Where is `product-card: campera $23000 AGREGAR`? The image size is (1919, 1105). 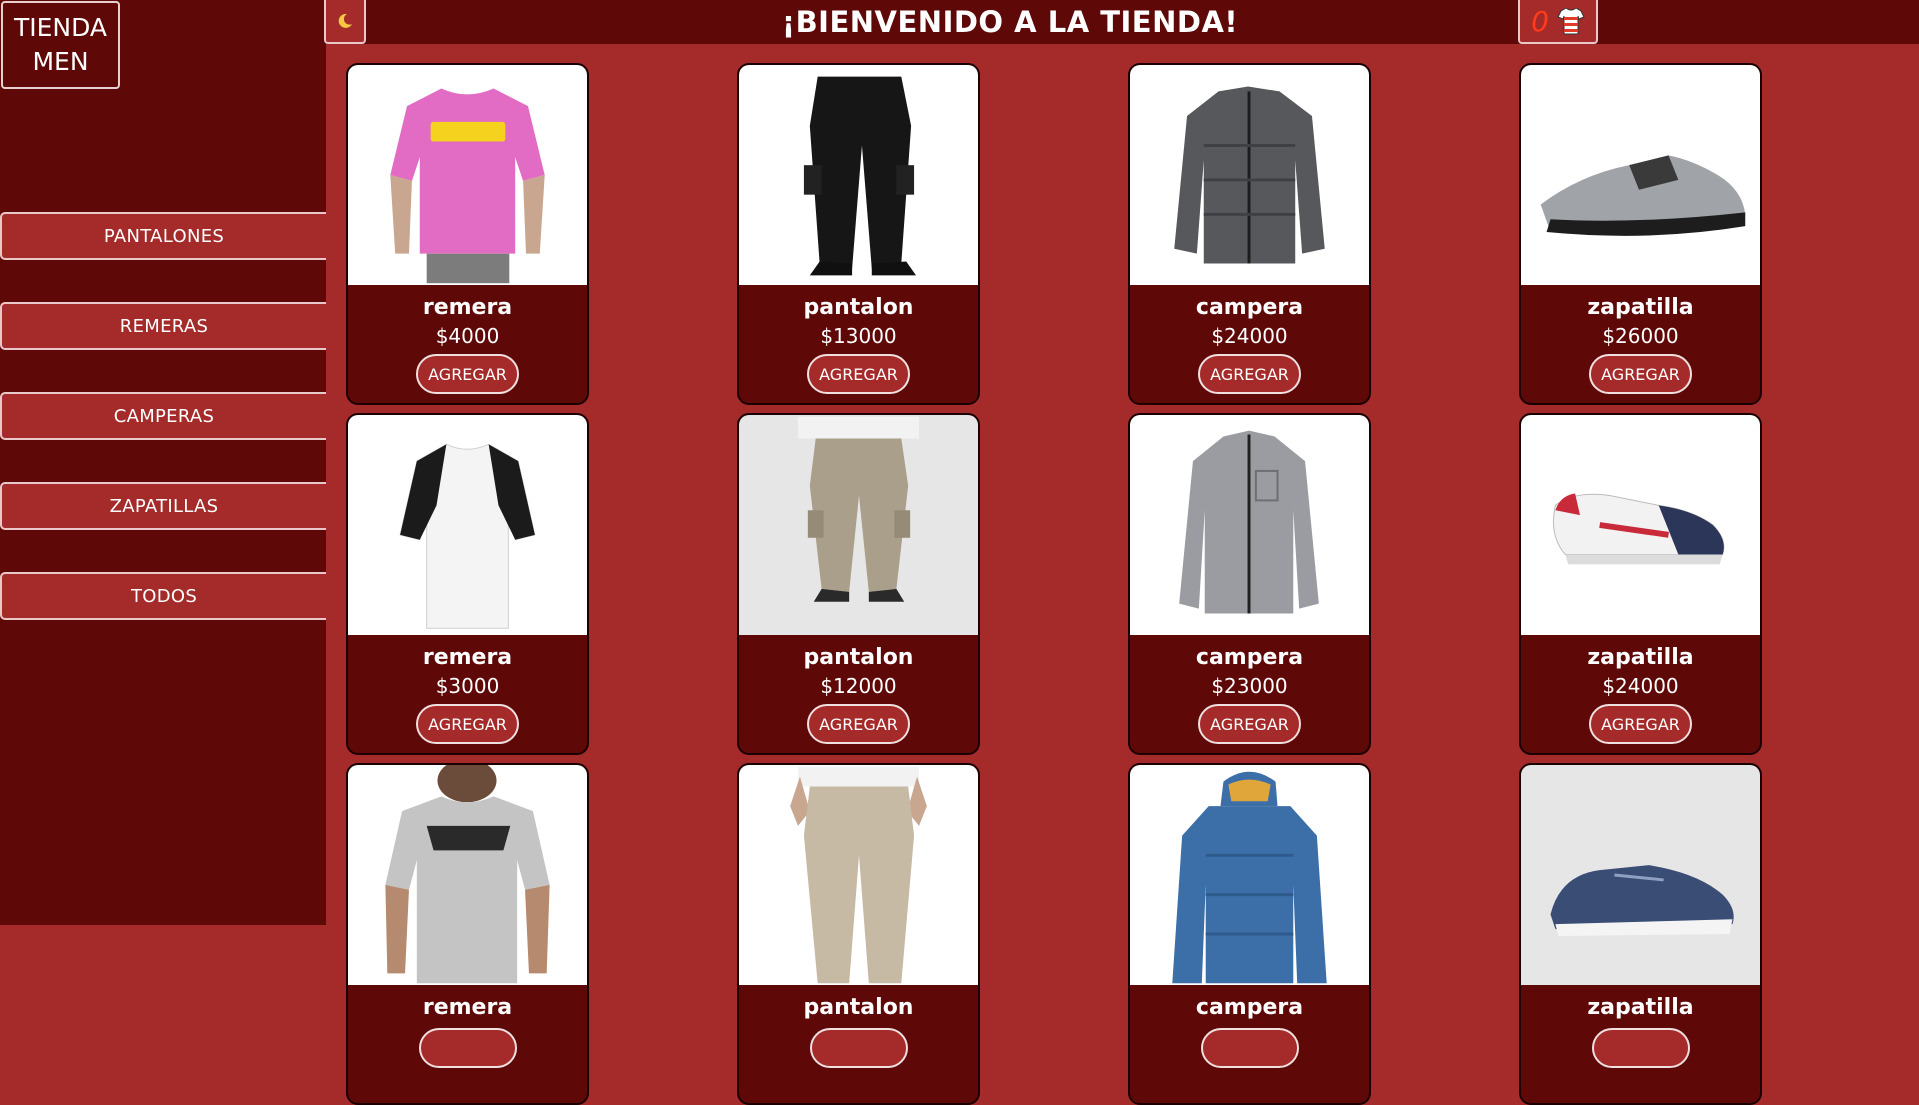
product-card: campera $23000 AGREGAR is located at coordinates (1249, 584).